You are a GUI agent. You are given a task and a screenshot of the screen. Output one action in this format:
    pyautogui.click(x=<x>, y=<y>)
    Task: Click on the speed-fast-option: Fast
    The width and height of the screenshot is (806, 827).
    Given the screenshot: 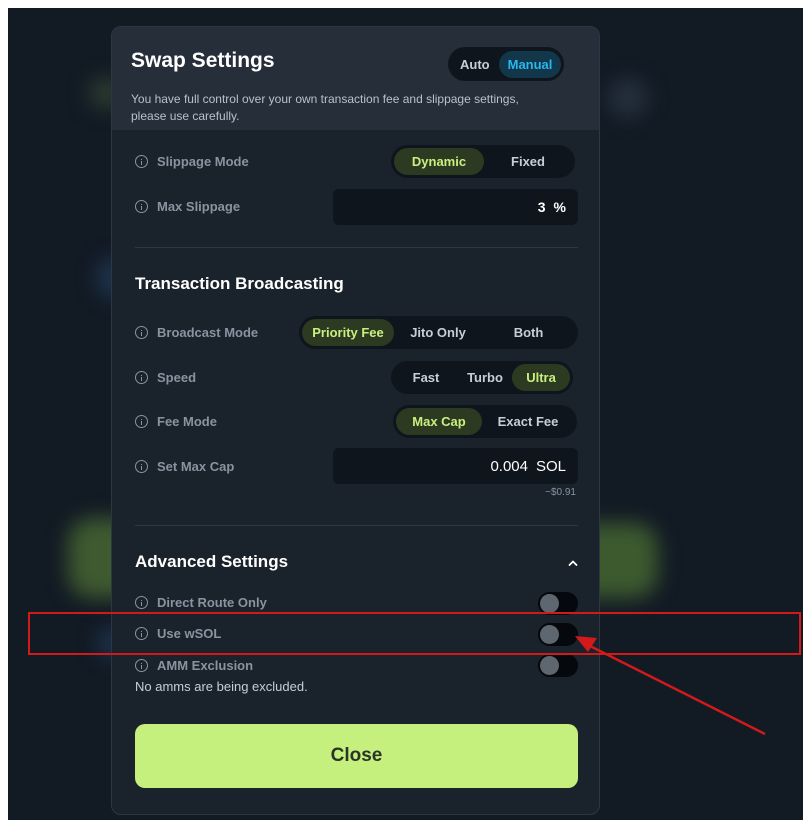 What is the action you would take?
    pyautogui.click(x=426, y=377)
    